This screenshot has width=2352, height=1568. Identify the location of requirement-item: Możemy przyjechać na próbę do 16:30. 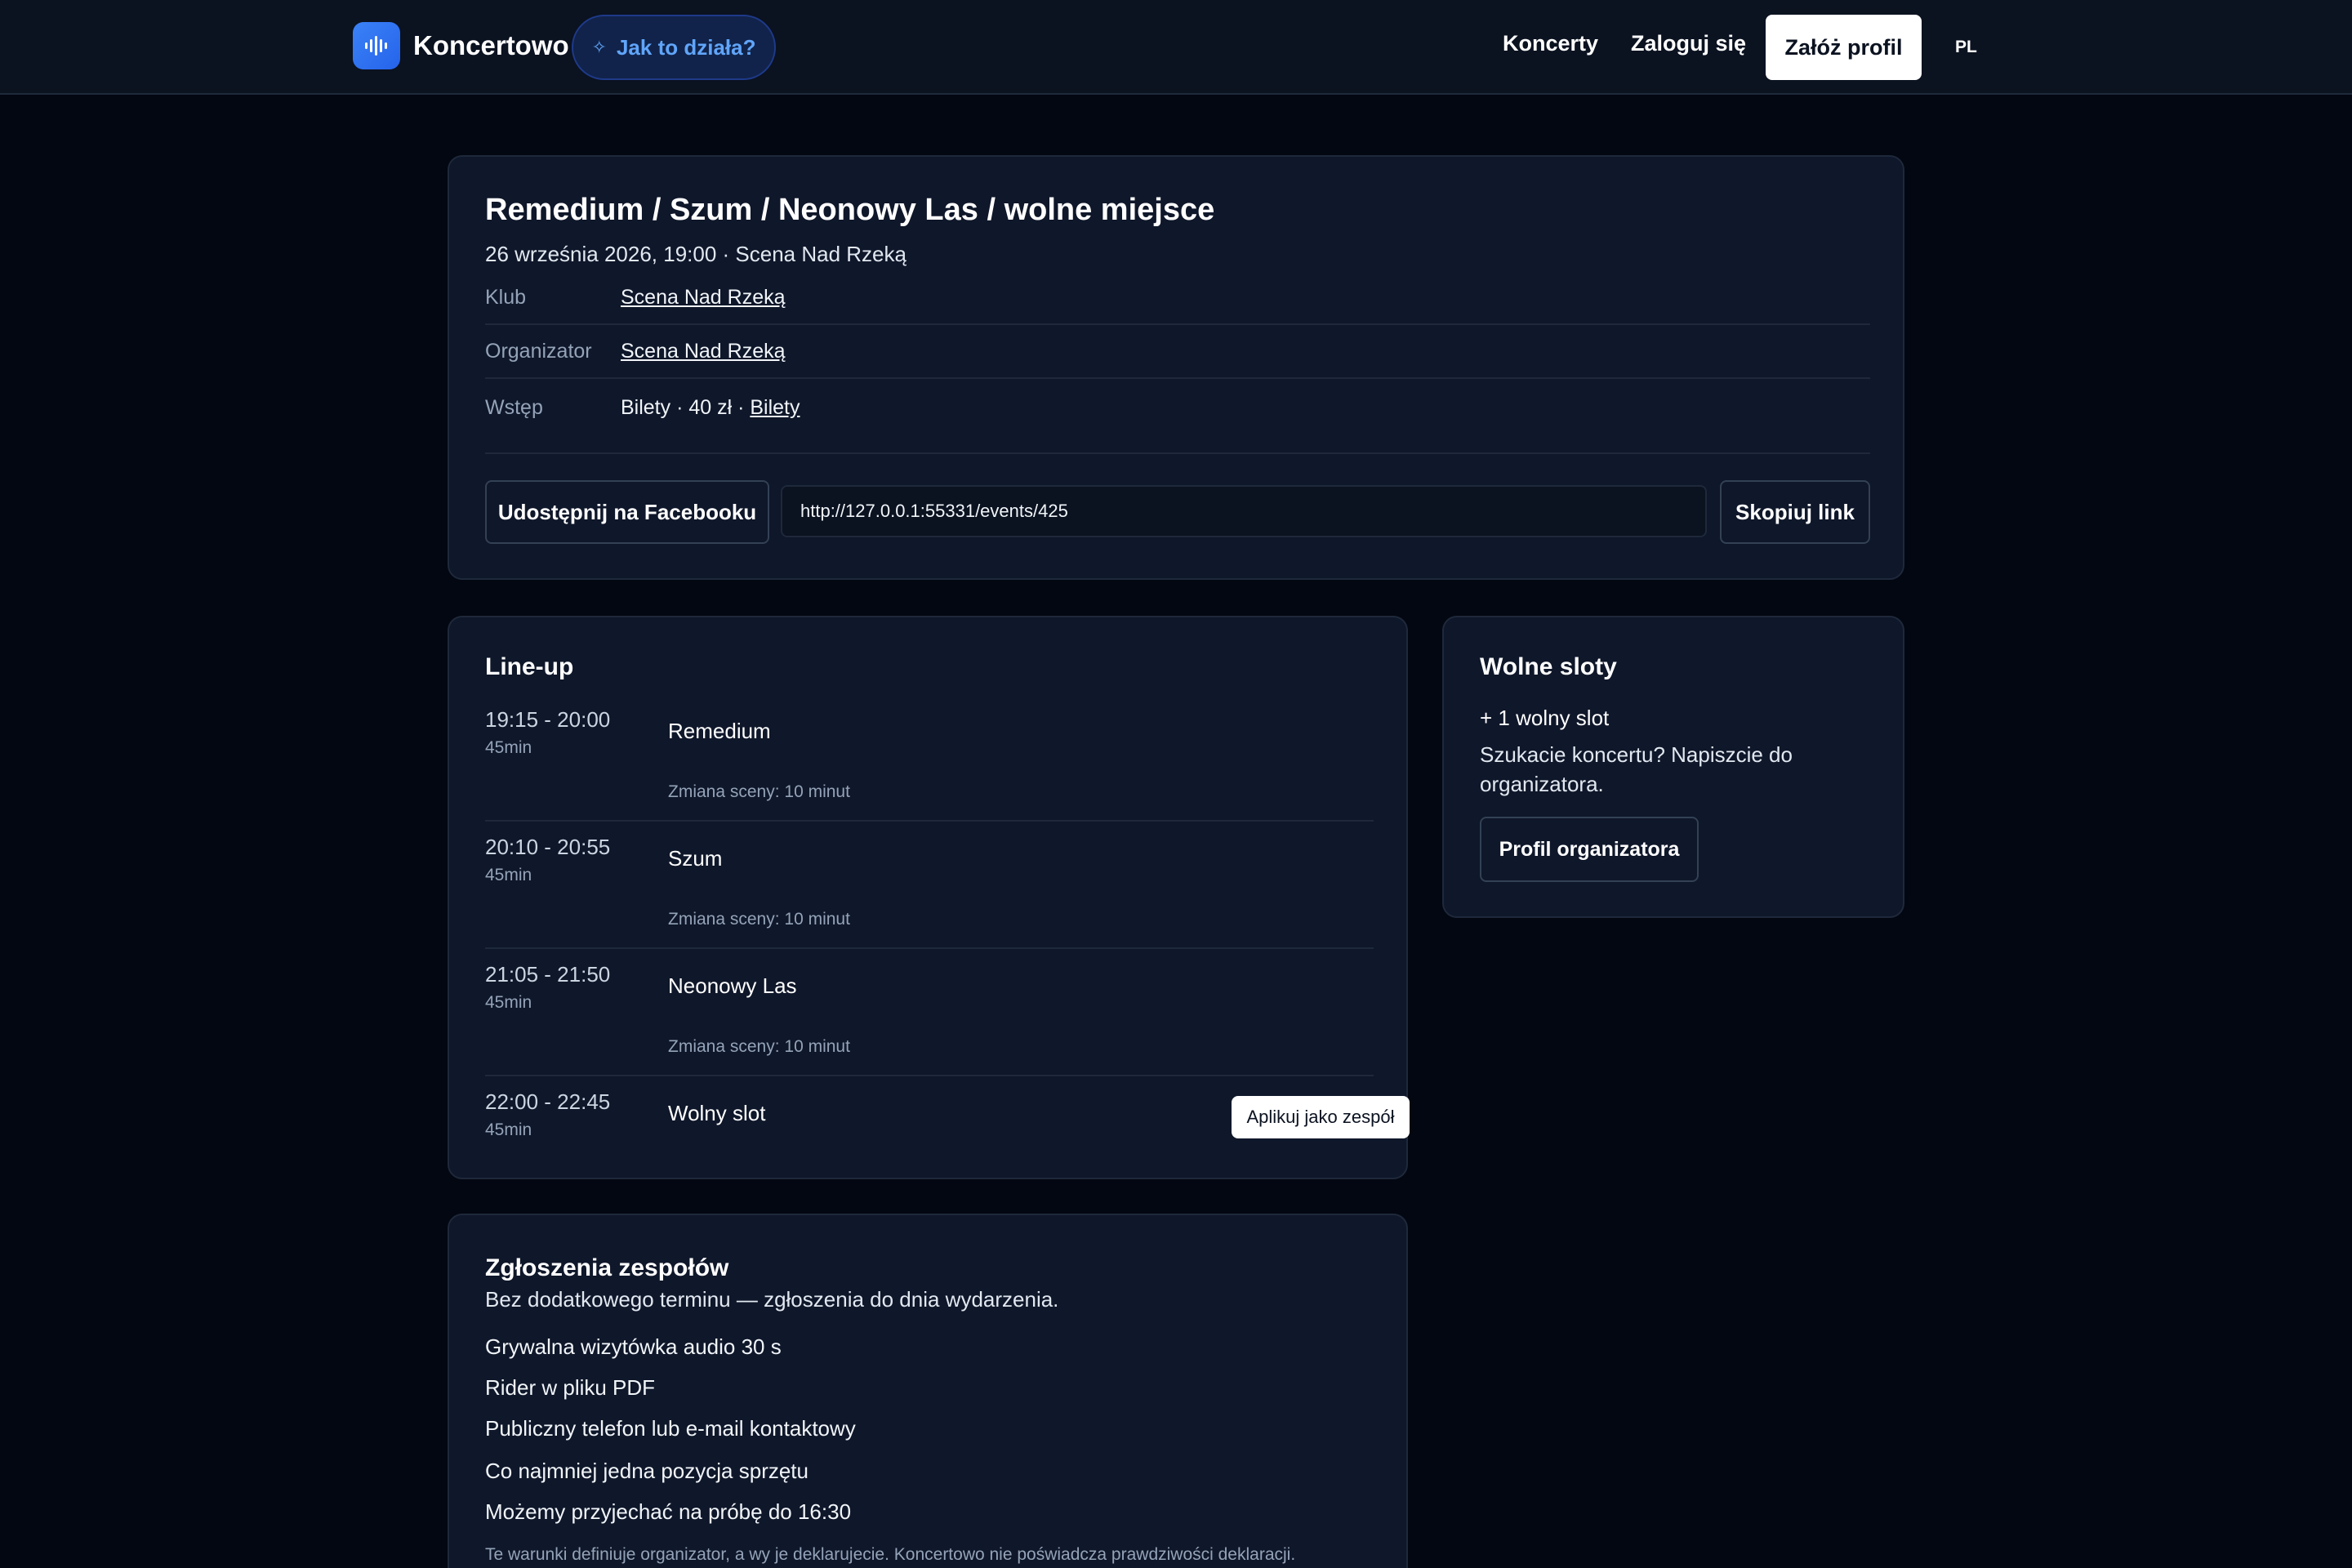
(668, 1511).